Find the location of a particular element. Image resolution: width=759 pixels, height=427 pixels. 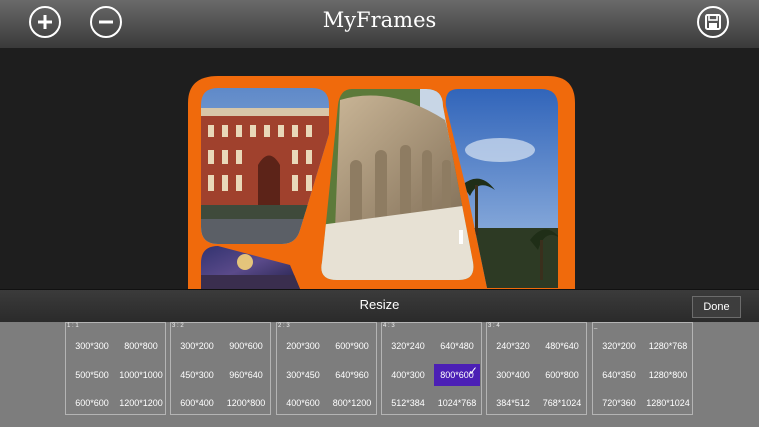

size-option-label: 384*512 is located at coordinates (513, 403).